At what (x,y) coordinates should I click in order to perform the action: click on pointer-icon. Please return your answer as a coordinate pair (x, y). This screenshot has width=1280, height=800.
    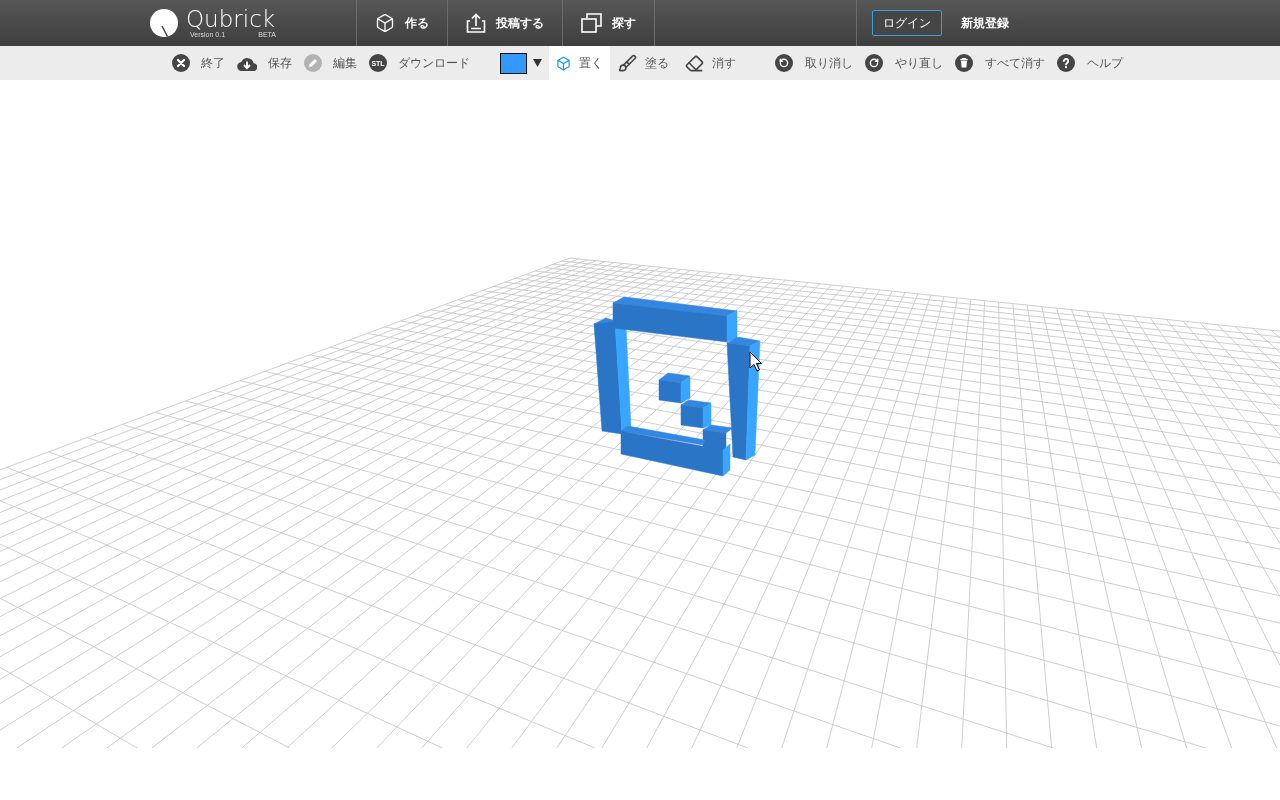
    Looking at the image, I should click on (755, 361).